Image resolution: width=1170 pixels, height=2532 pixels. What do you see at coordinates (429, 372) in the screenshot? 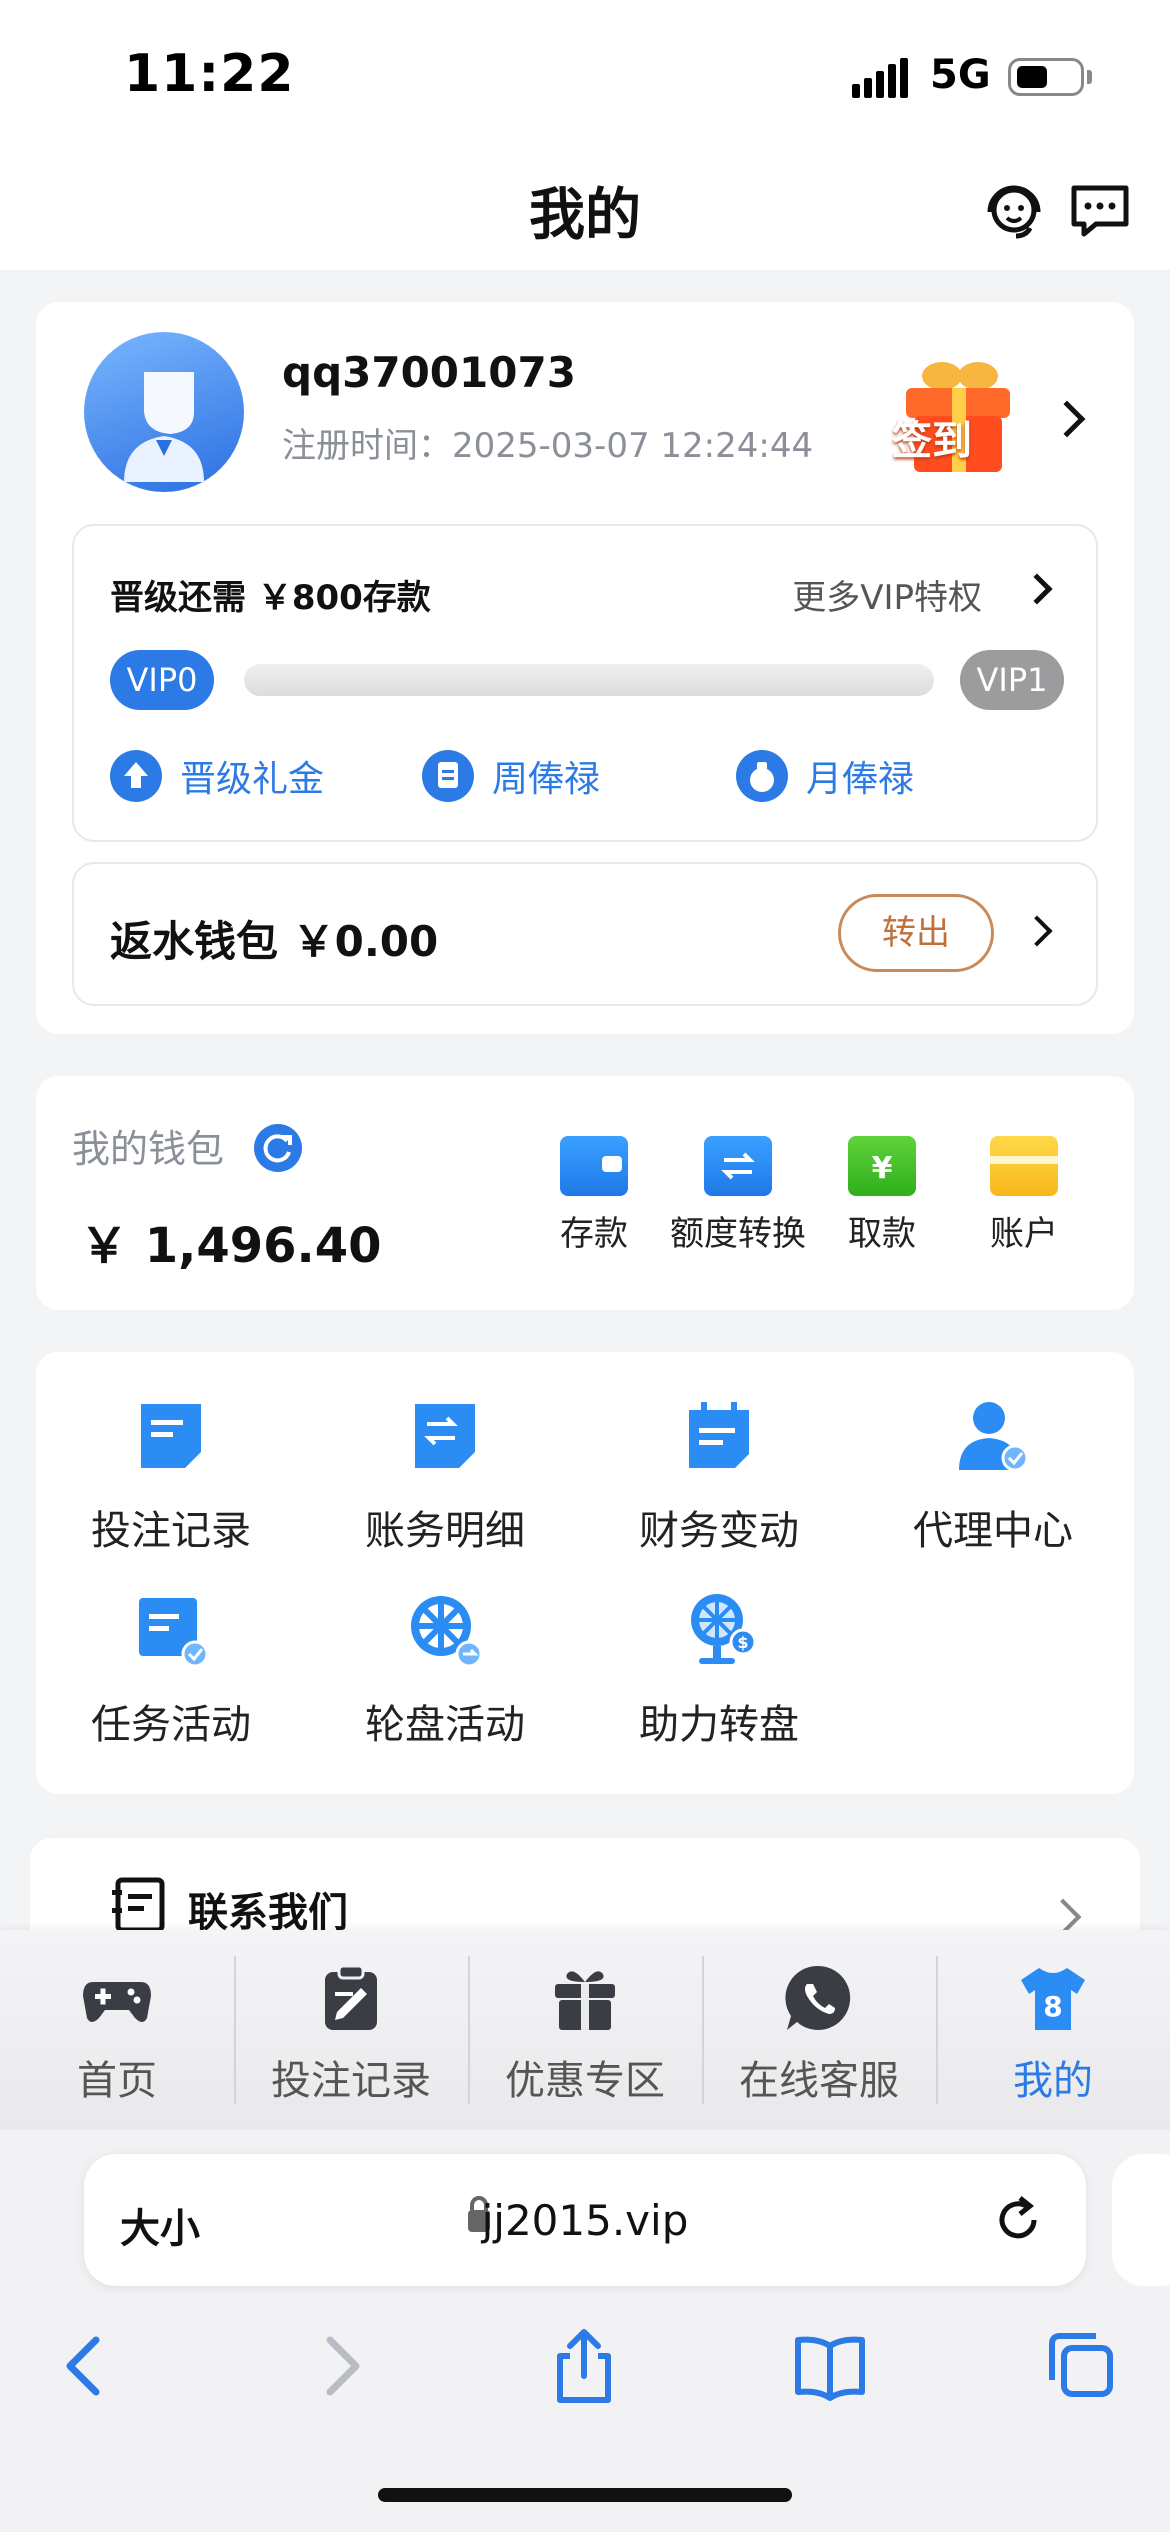
I see `username: qq37001073` at bounding box center [429, 372].